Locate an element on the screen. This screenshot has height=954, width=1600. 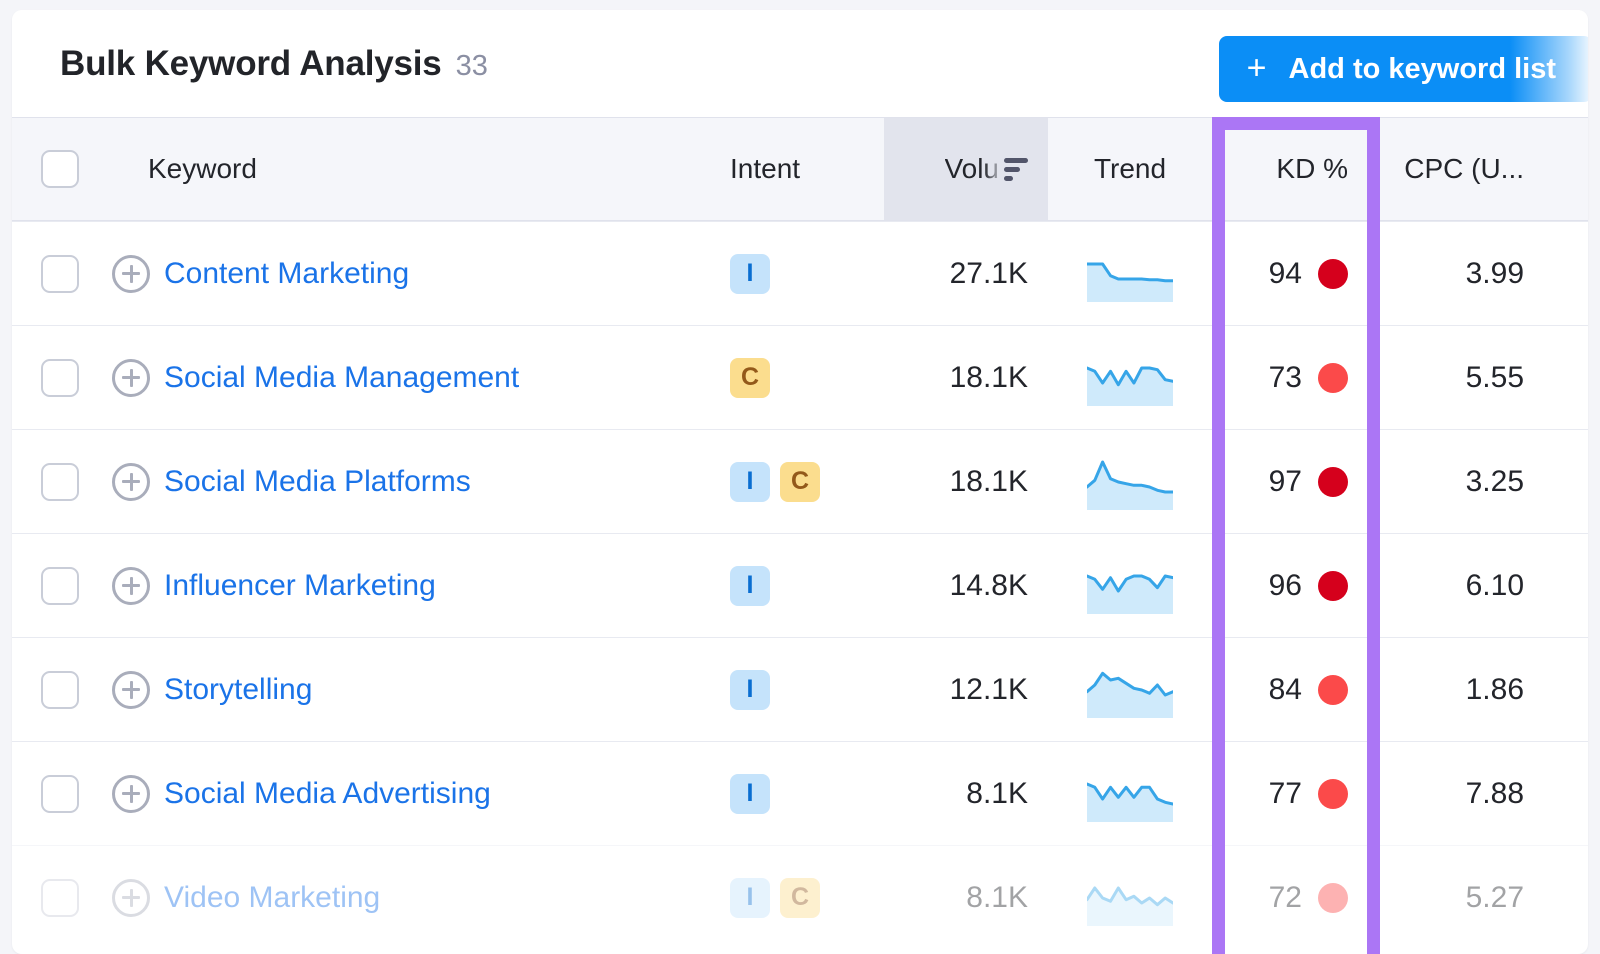
table-row: Content Marketing I 27.1K 94 3.99 is located at coordinates (800, 273).